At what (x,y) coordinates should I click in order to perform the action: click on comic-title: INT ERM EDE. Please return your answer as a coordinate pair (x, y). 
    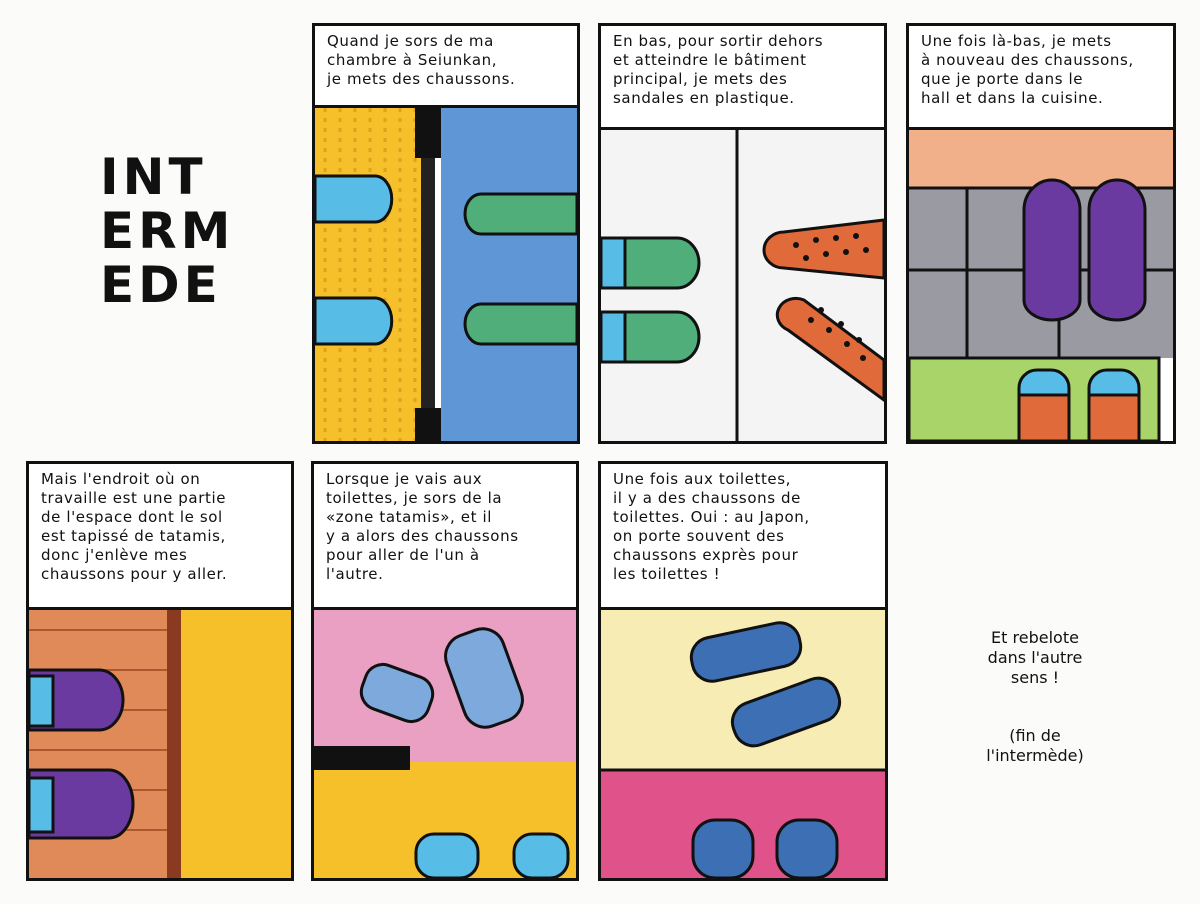
    Looking at the image, I should click on (165, 231).